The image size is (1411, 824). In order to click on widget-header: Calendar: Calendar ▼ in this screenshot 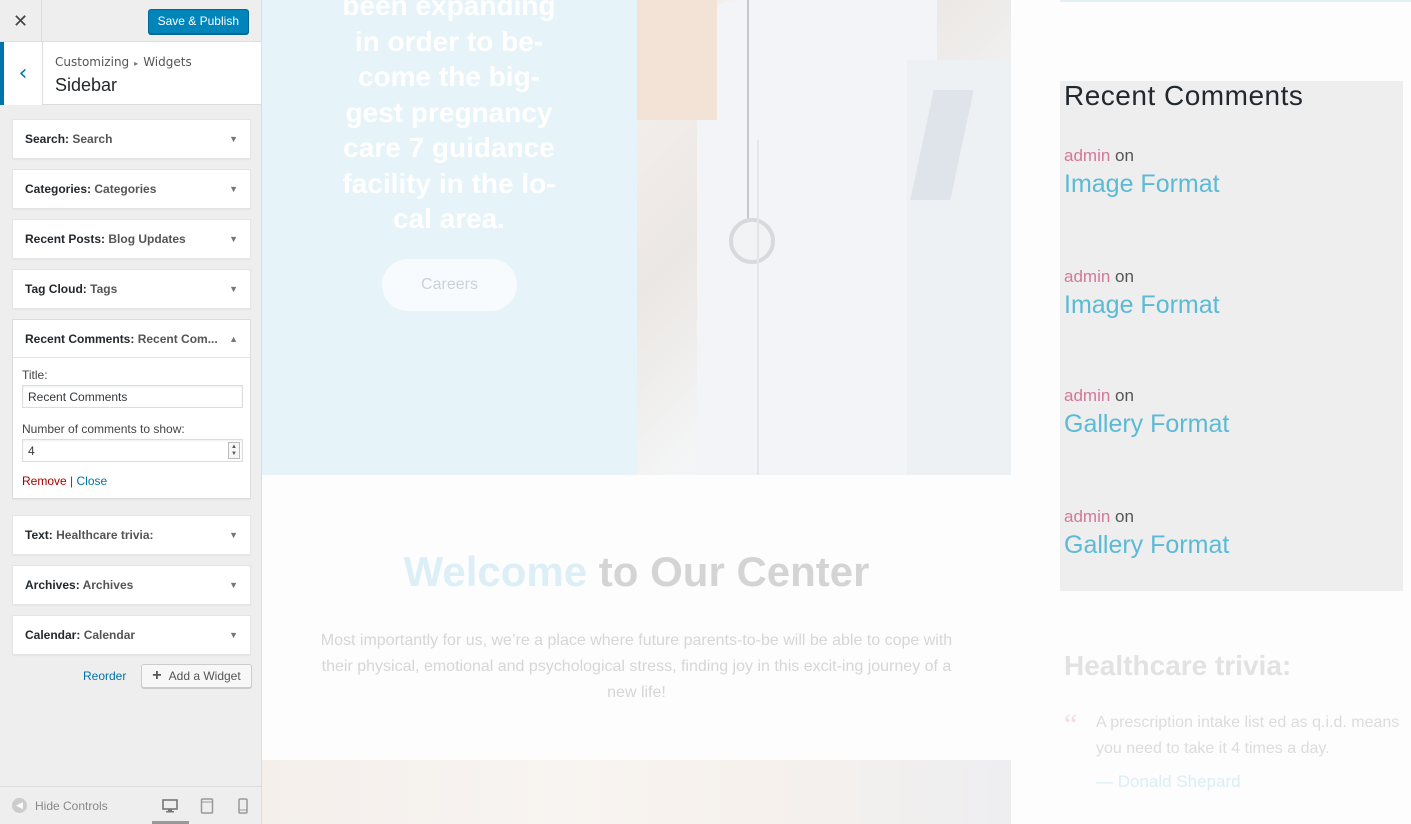, I will do `click(131, 635)`.